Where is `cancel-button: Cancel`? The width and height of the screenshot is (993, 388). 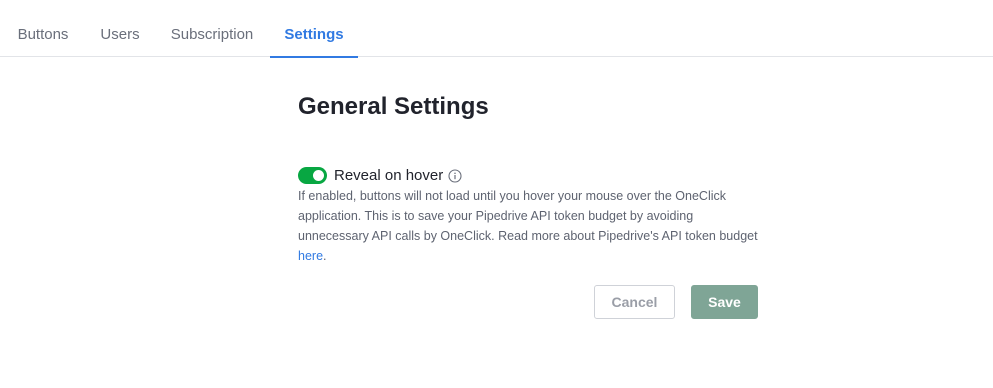 cancel-button: Cancel is located at coordinates (634, 302).